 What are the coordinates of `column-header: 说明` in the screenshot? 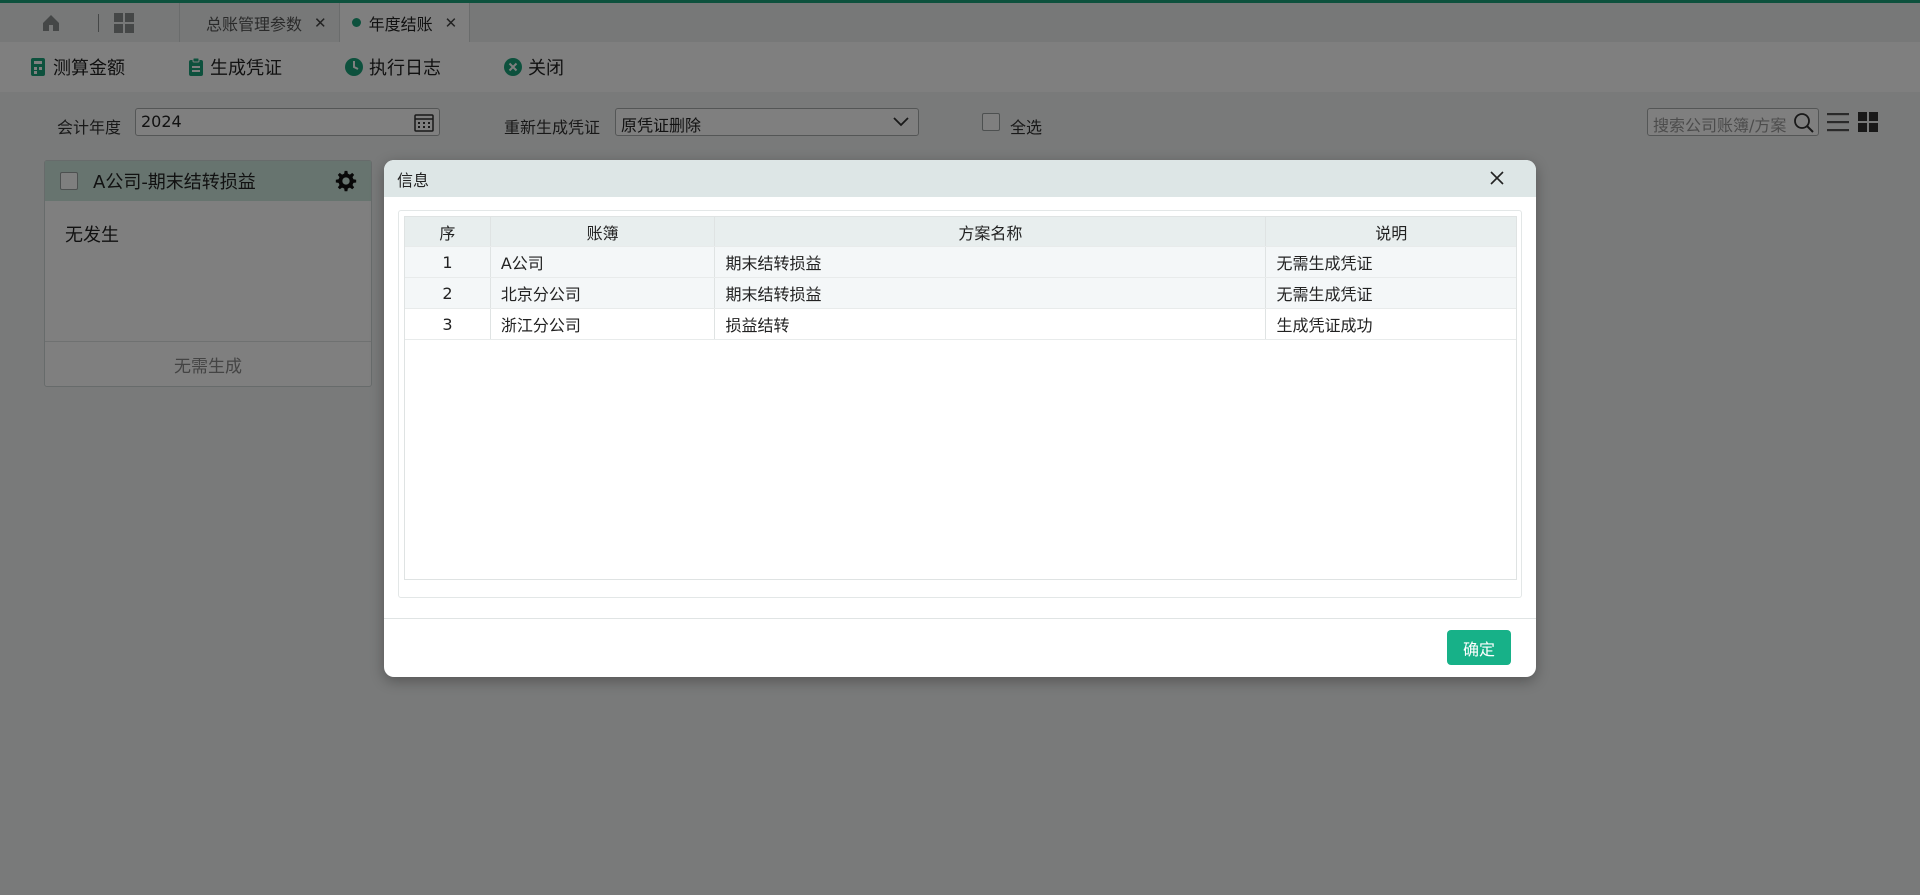 It's located at (1391, 231).